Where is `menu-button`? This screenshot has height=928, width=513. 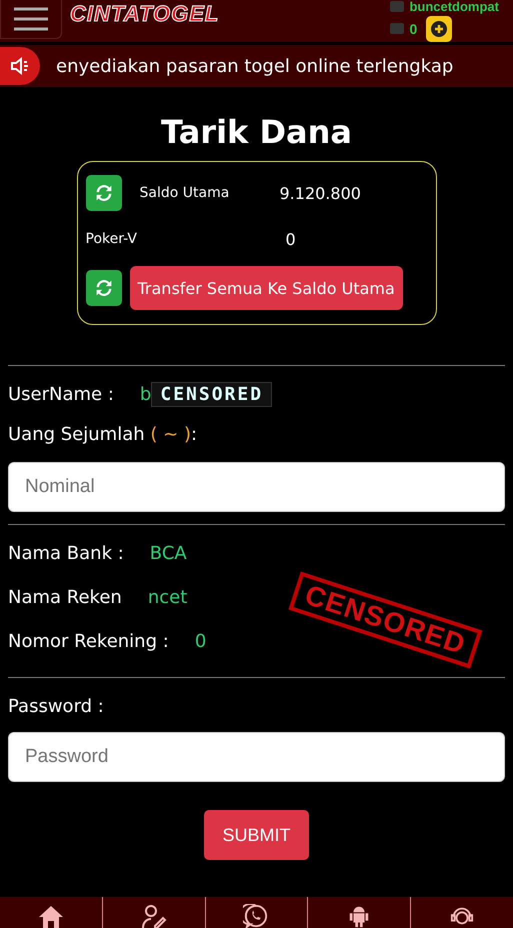
menu-button is located at coordinates (31, 19).